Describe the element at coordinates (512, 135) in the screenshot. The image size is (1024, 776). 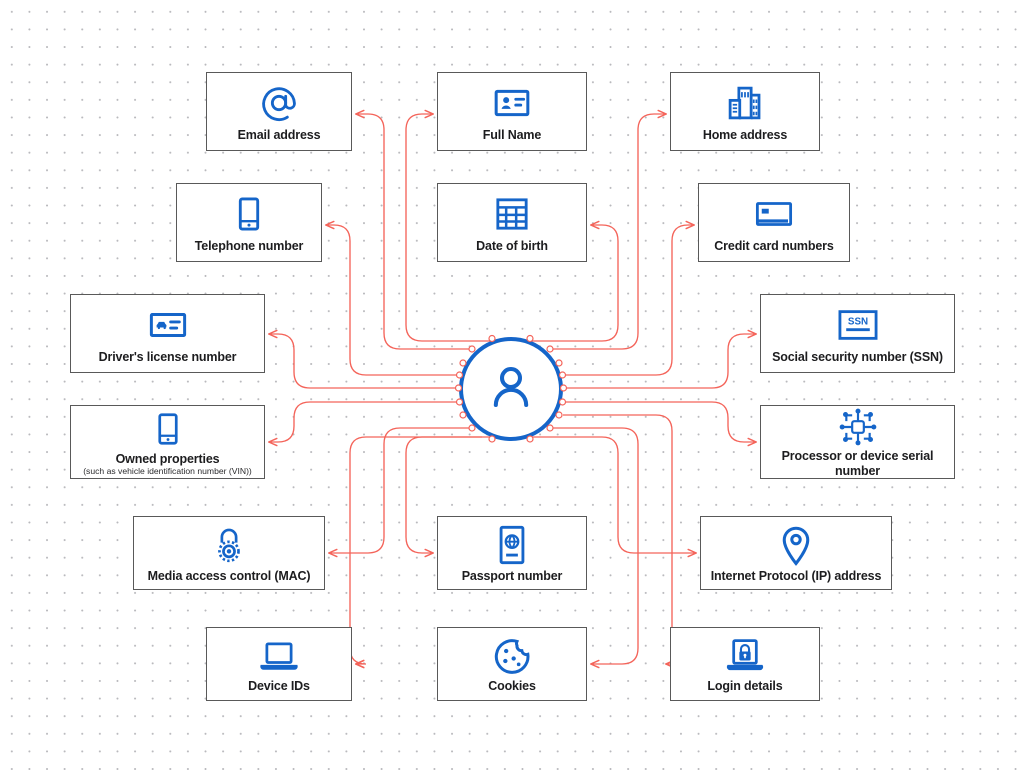
I see `node-label: Full Name` at that location.